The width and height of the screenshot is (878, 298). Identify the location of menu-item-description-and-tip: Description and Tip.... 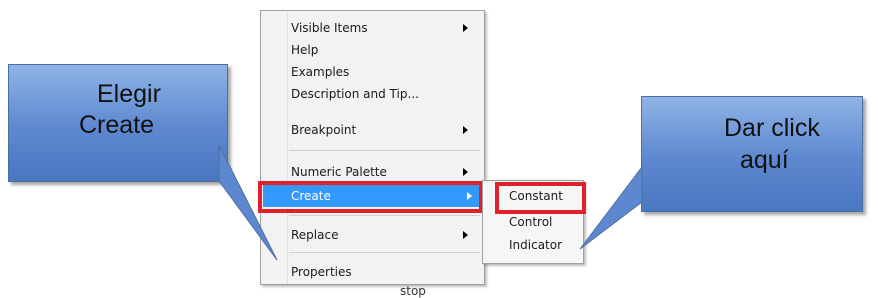
(383, 94).